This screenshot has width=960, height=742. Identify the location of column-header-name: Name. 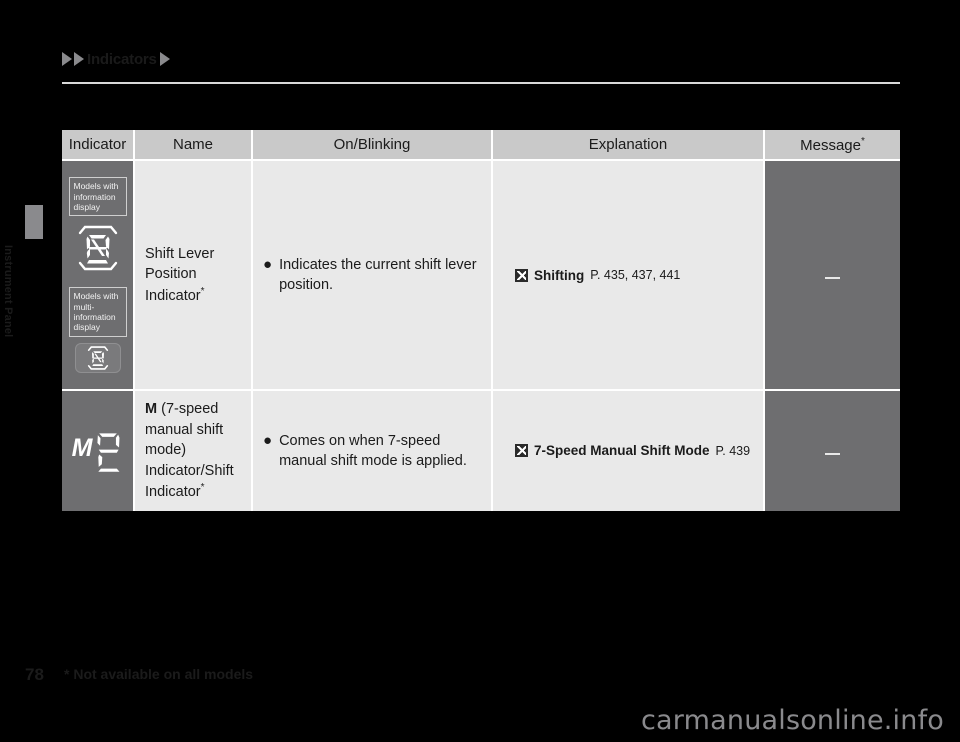
(193, 145).